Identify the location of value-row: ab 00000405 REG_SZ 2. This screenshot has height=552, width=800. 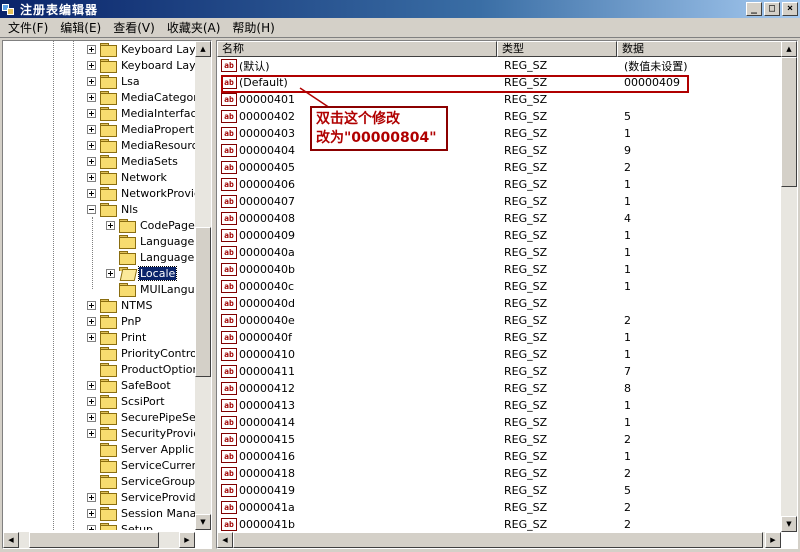
(500, 167).